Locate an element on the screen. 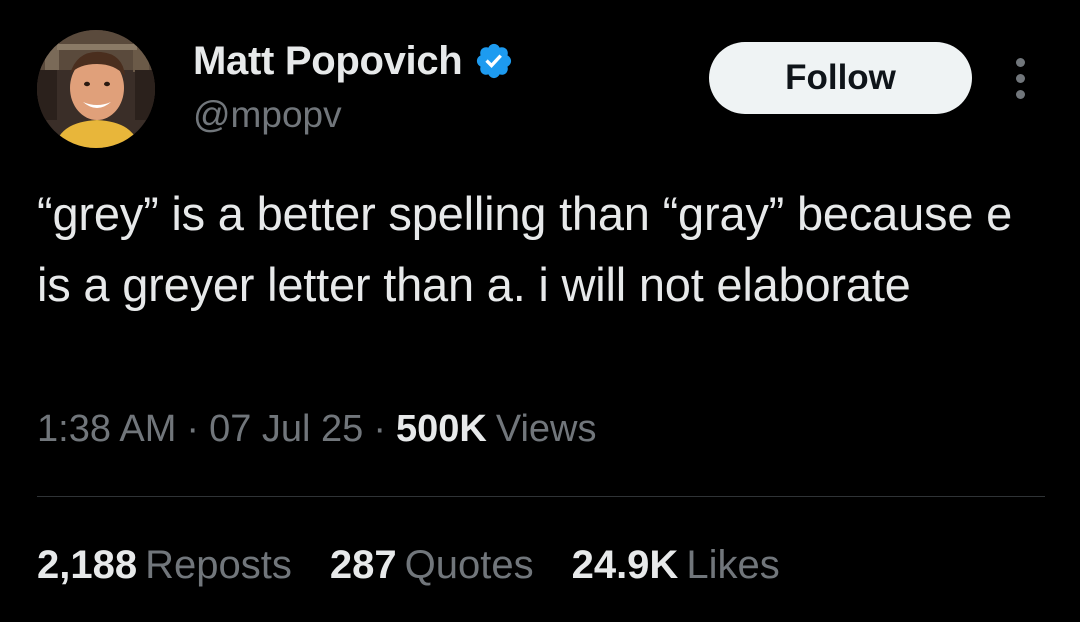 This screenshot has height=622, width=1080. likes-stat: 24.9K Likes is located at coordinates (676, 565).